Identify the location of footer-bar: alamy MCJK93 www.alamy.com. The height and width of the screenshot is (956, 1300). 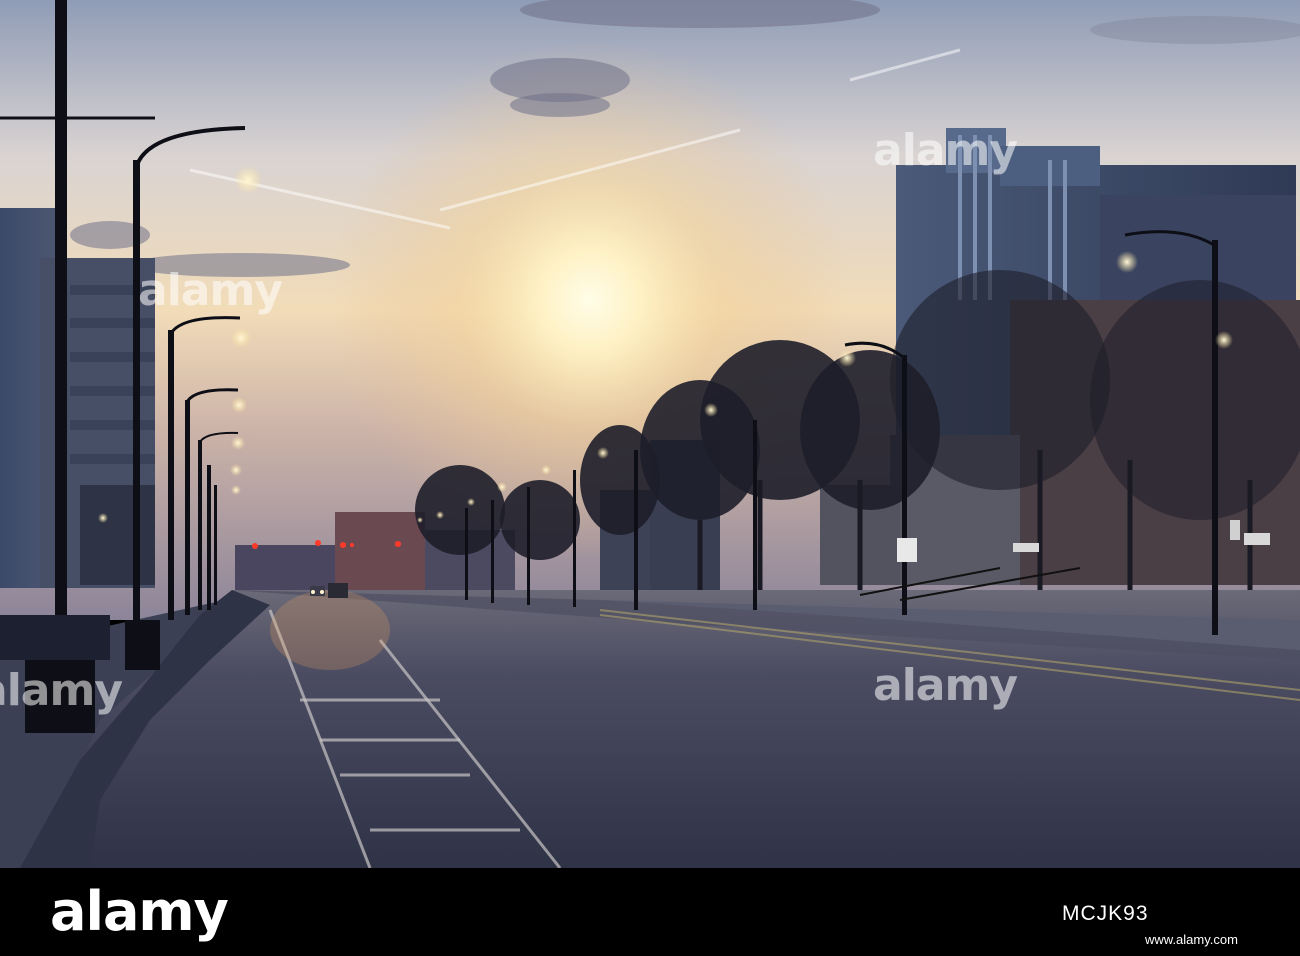
(650, 912).